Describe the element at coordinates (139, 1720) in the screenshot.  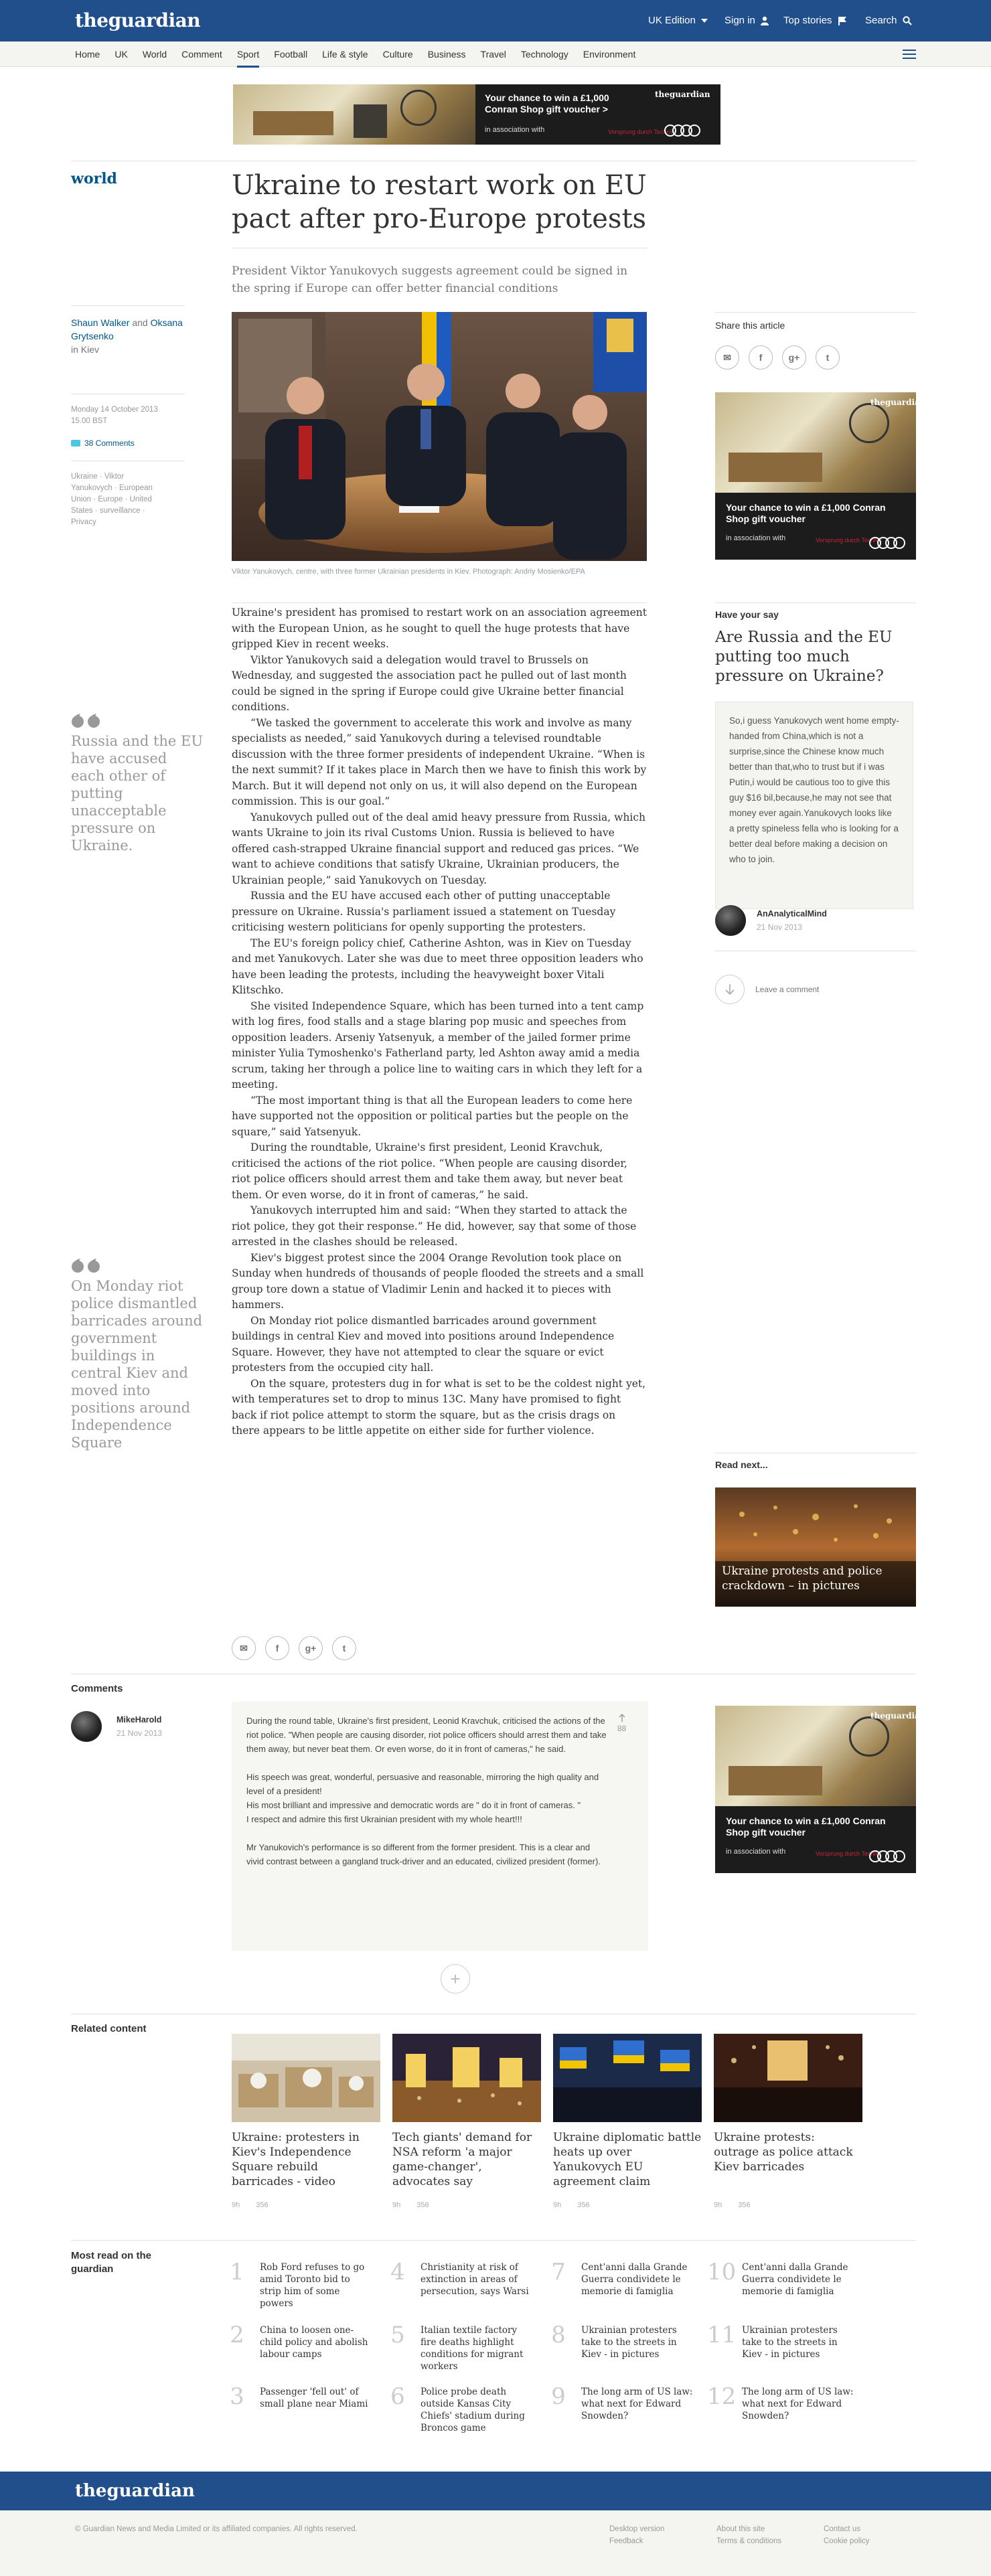
I see `comment-username: MikeHarold` at that location.